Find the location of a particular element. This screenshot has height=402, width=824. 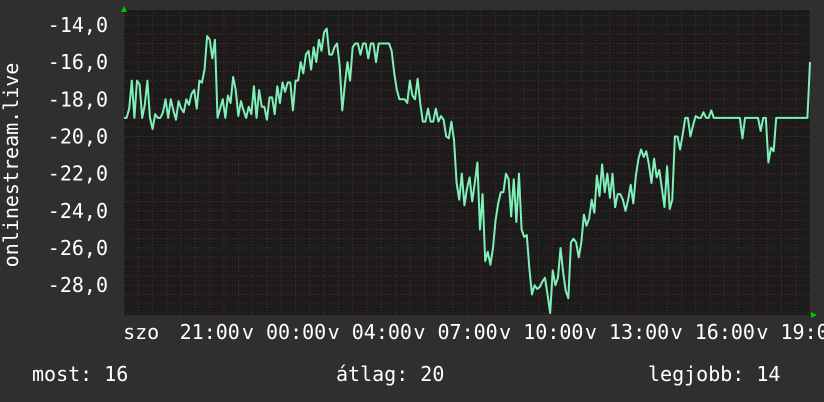

x-tick-label: v 13:00 is located at coordinates (627, 332).